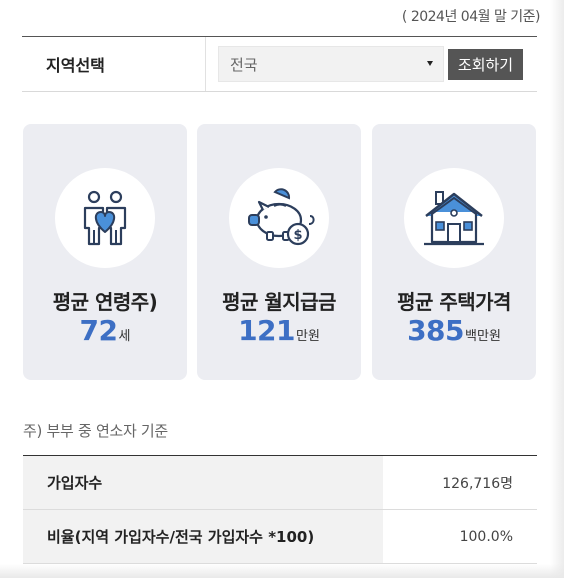  Describe the element at coordinates (331, 64) in the screenshot. I see `region-select: 전국` at that location.